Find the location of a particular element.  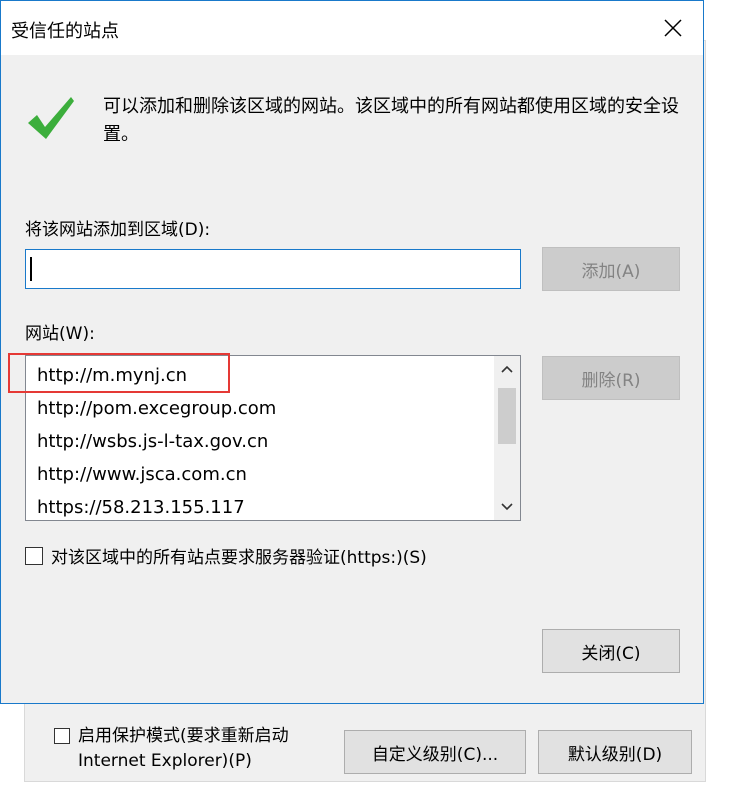

close-button: 关闭(C) is located at coordinates (611, 651).